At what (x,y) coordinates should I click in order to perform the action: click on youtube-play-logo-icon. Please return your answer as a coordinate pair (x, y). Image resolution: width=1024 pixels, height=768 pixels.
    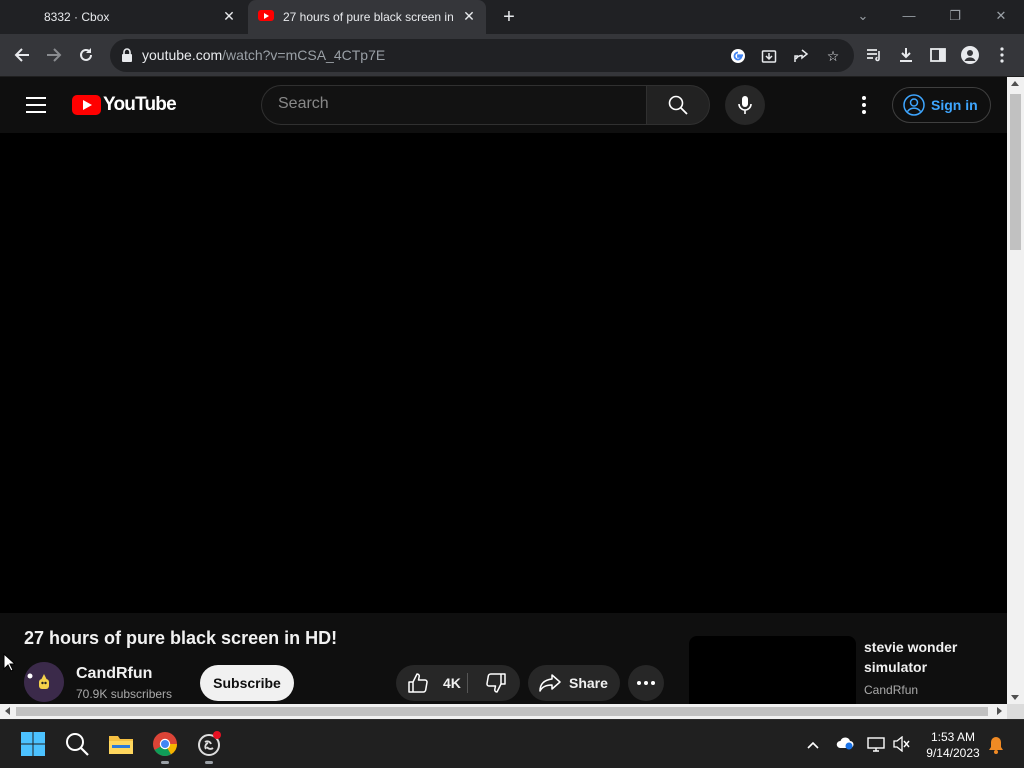
    Looking at the image, I should click on (86, 105).